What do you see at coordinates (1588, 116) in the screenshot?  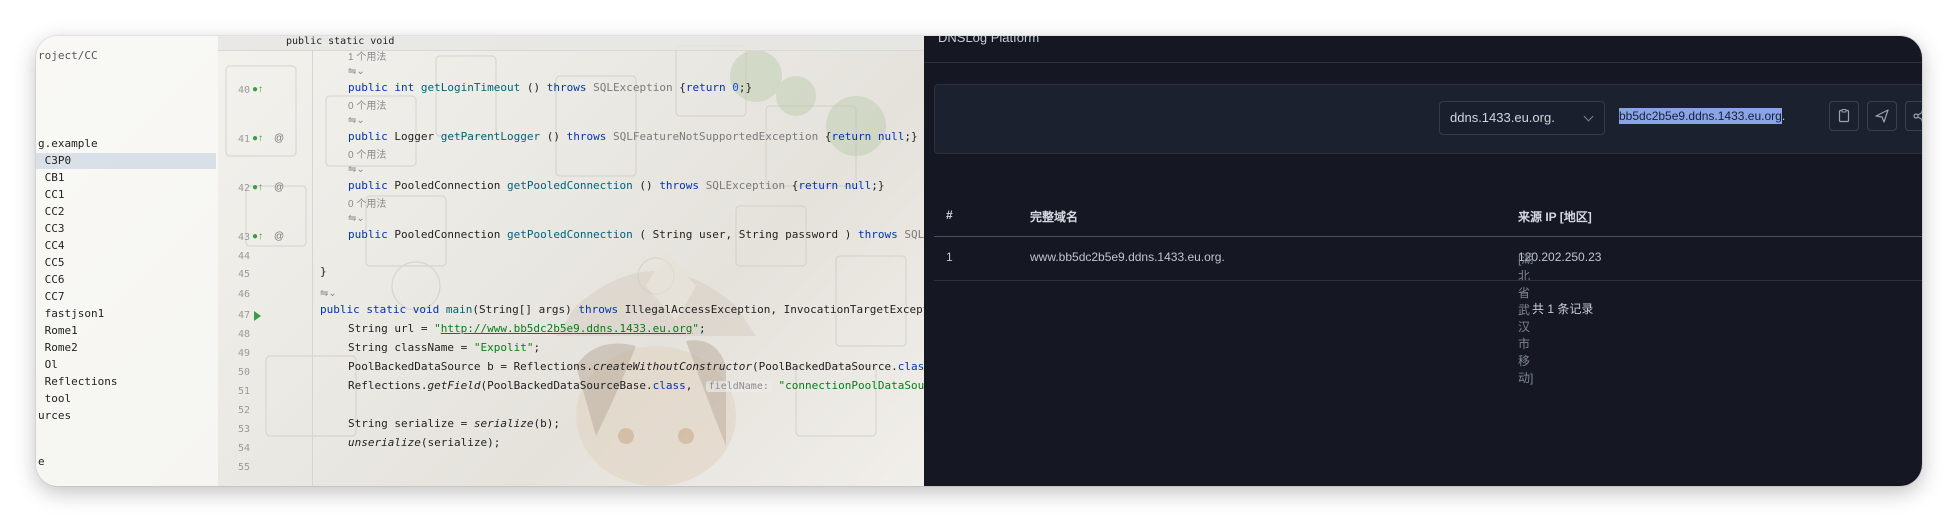 I see `chevron-down-icon` at bounding box center [1588, 116].